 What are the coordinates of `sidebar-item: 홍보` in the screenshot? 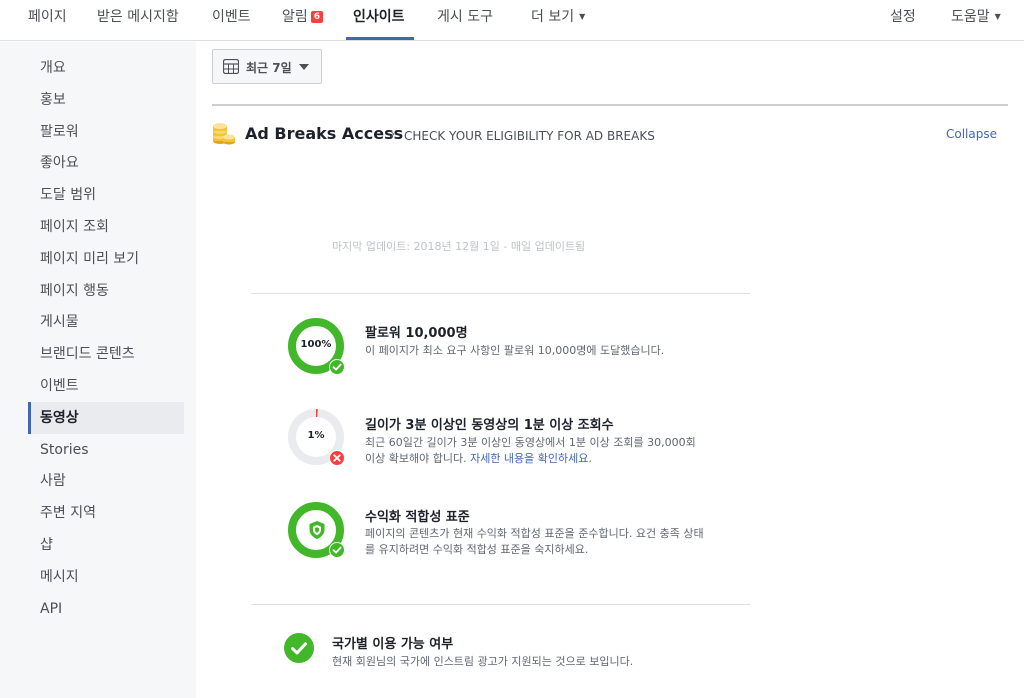 It's located at (106, 100).